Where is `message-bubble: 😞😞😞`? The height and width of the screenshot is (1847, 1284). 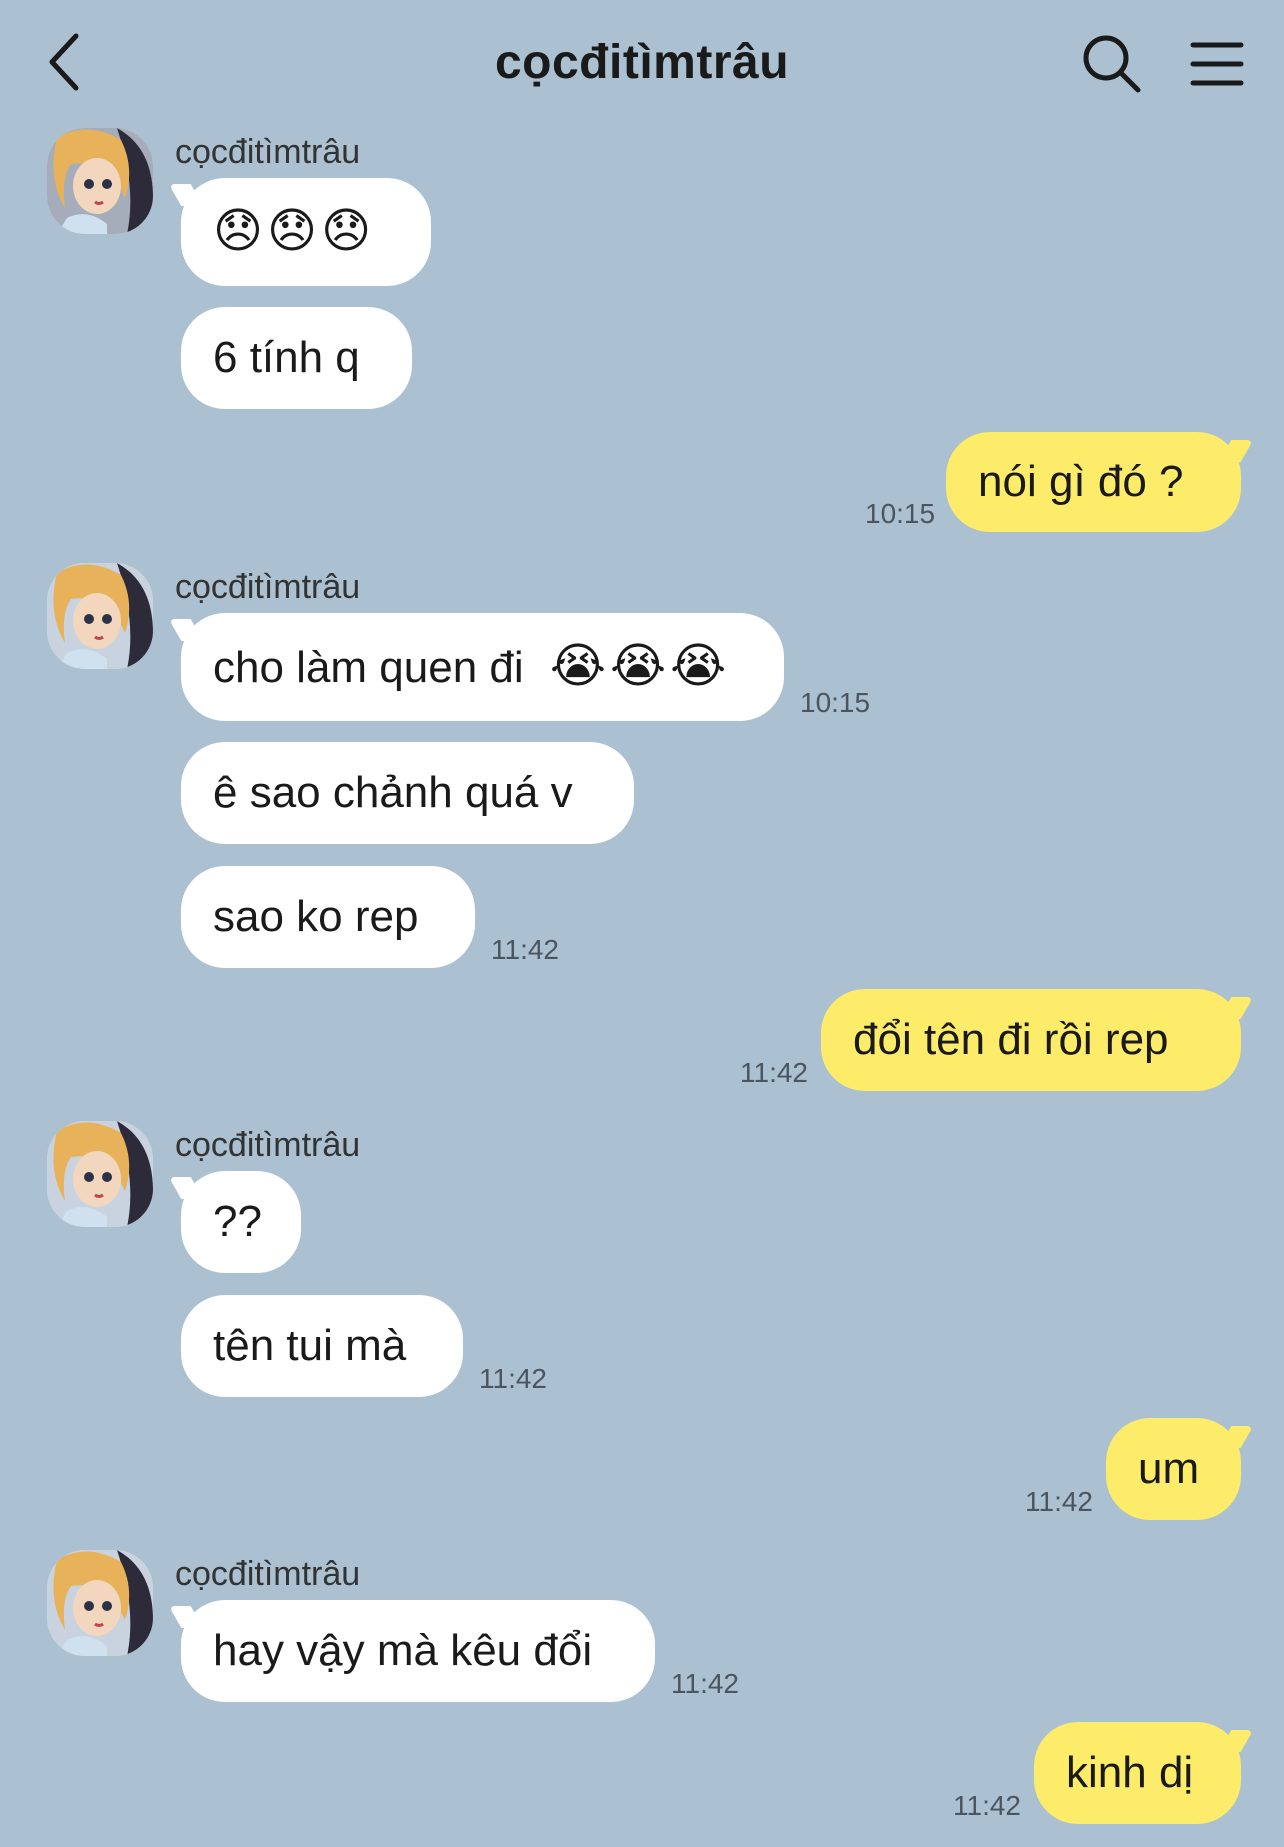 message-bubble: 😞😞😞 is located at coordinates (306, 232).